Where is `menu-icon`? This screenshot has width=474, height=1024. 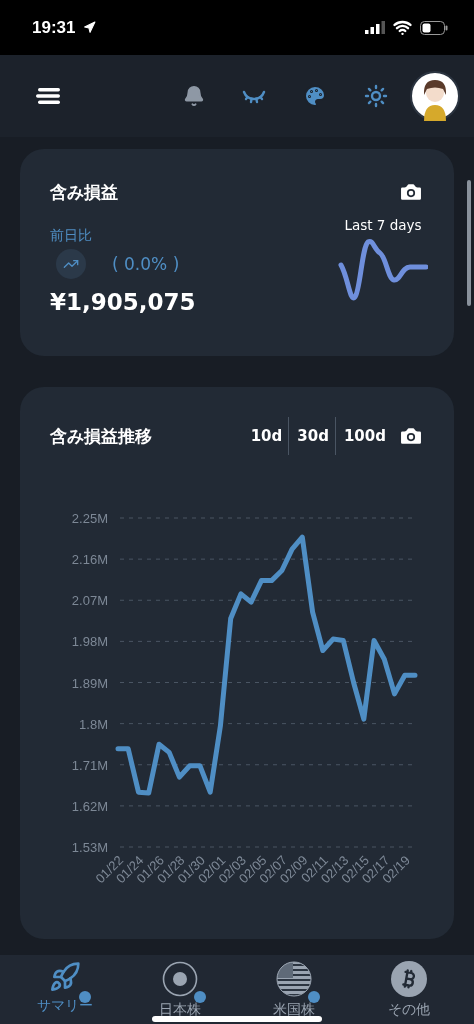 menu-icon is located at coordinates (48, 96).